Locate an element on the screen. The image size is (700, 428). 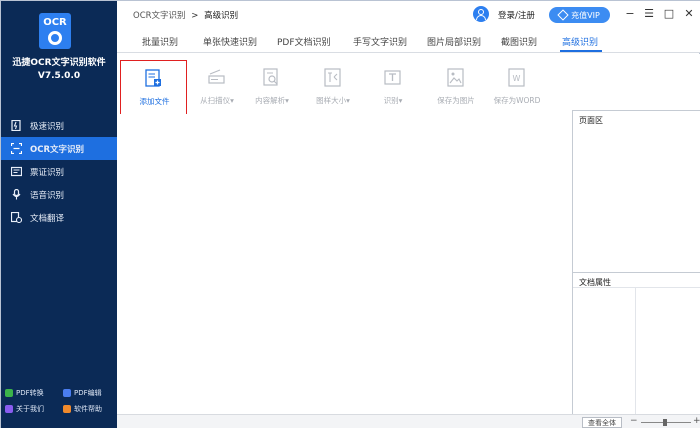
save-image-icon is located at coordinates (455, 77).